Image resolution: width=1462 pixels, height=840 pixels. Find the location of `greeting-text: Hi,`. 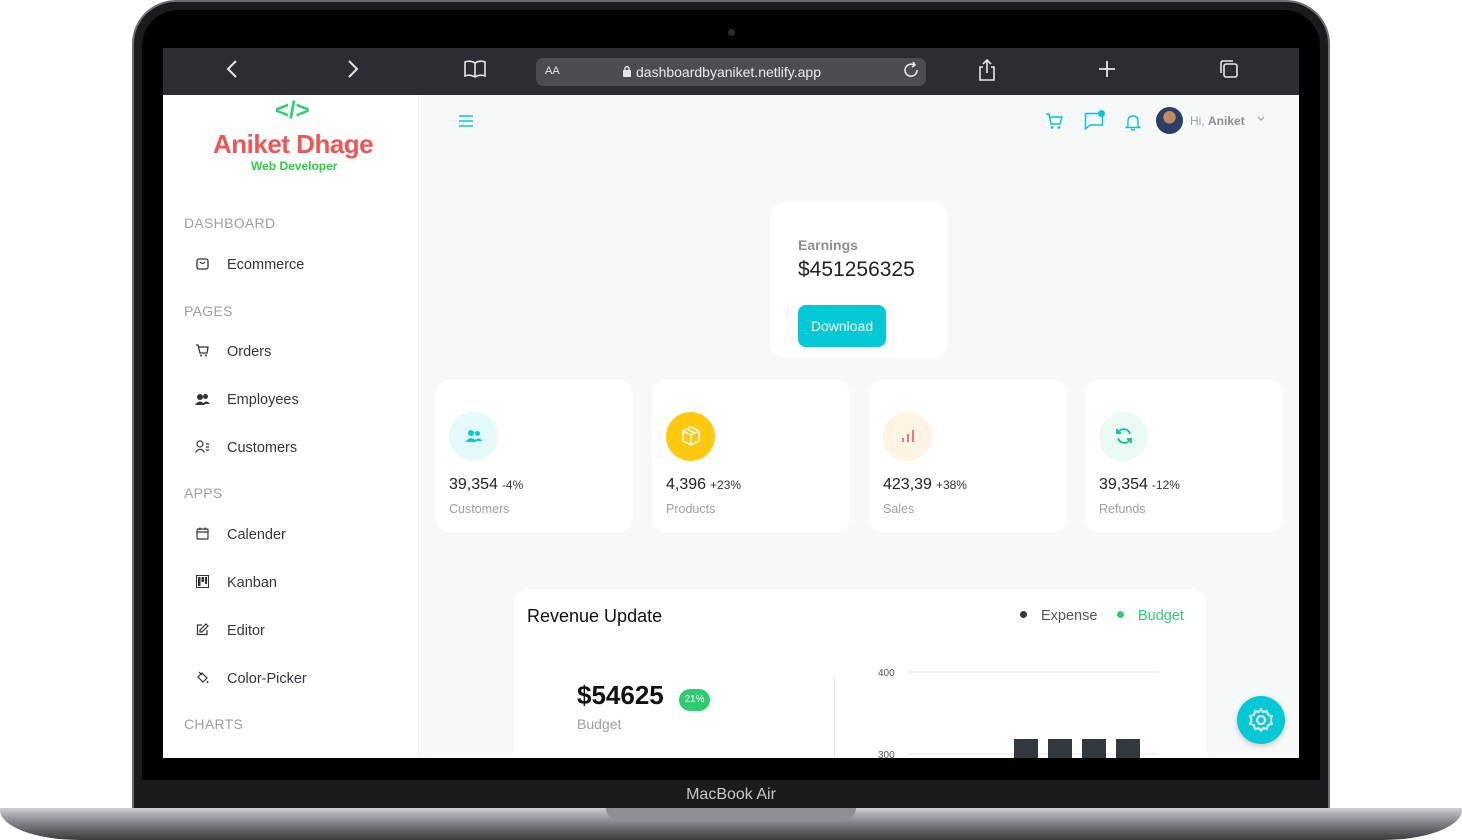

greeting-text: Hi, is located at coordinates (1197, 121).